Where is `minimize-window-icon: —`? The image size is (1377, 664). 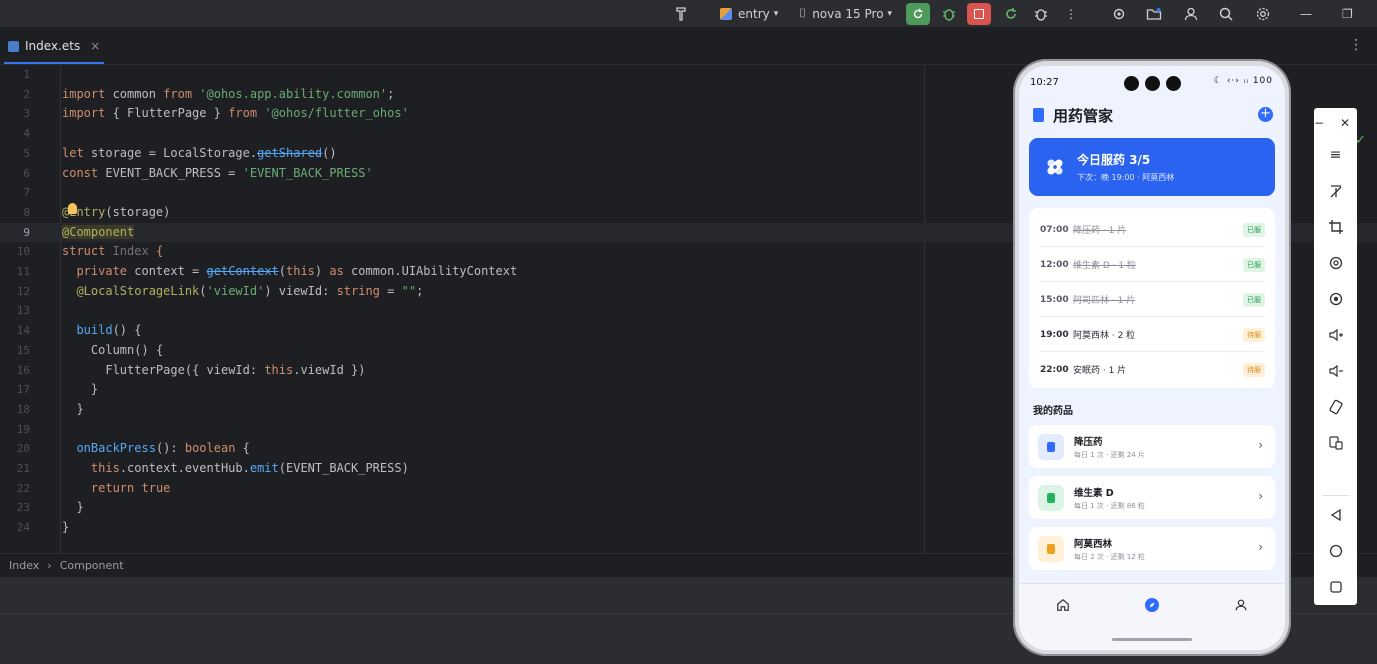 minimize-window-icon: — is located at coordinates (1306, 13).